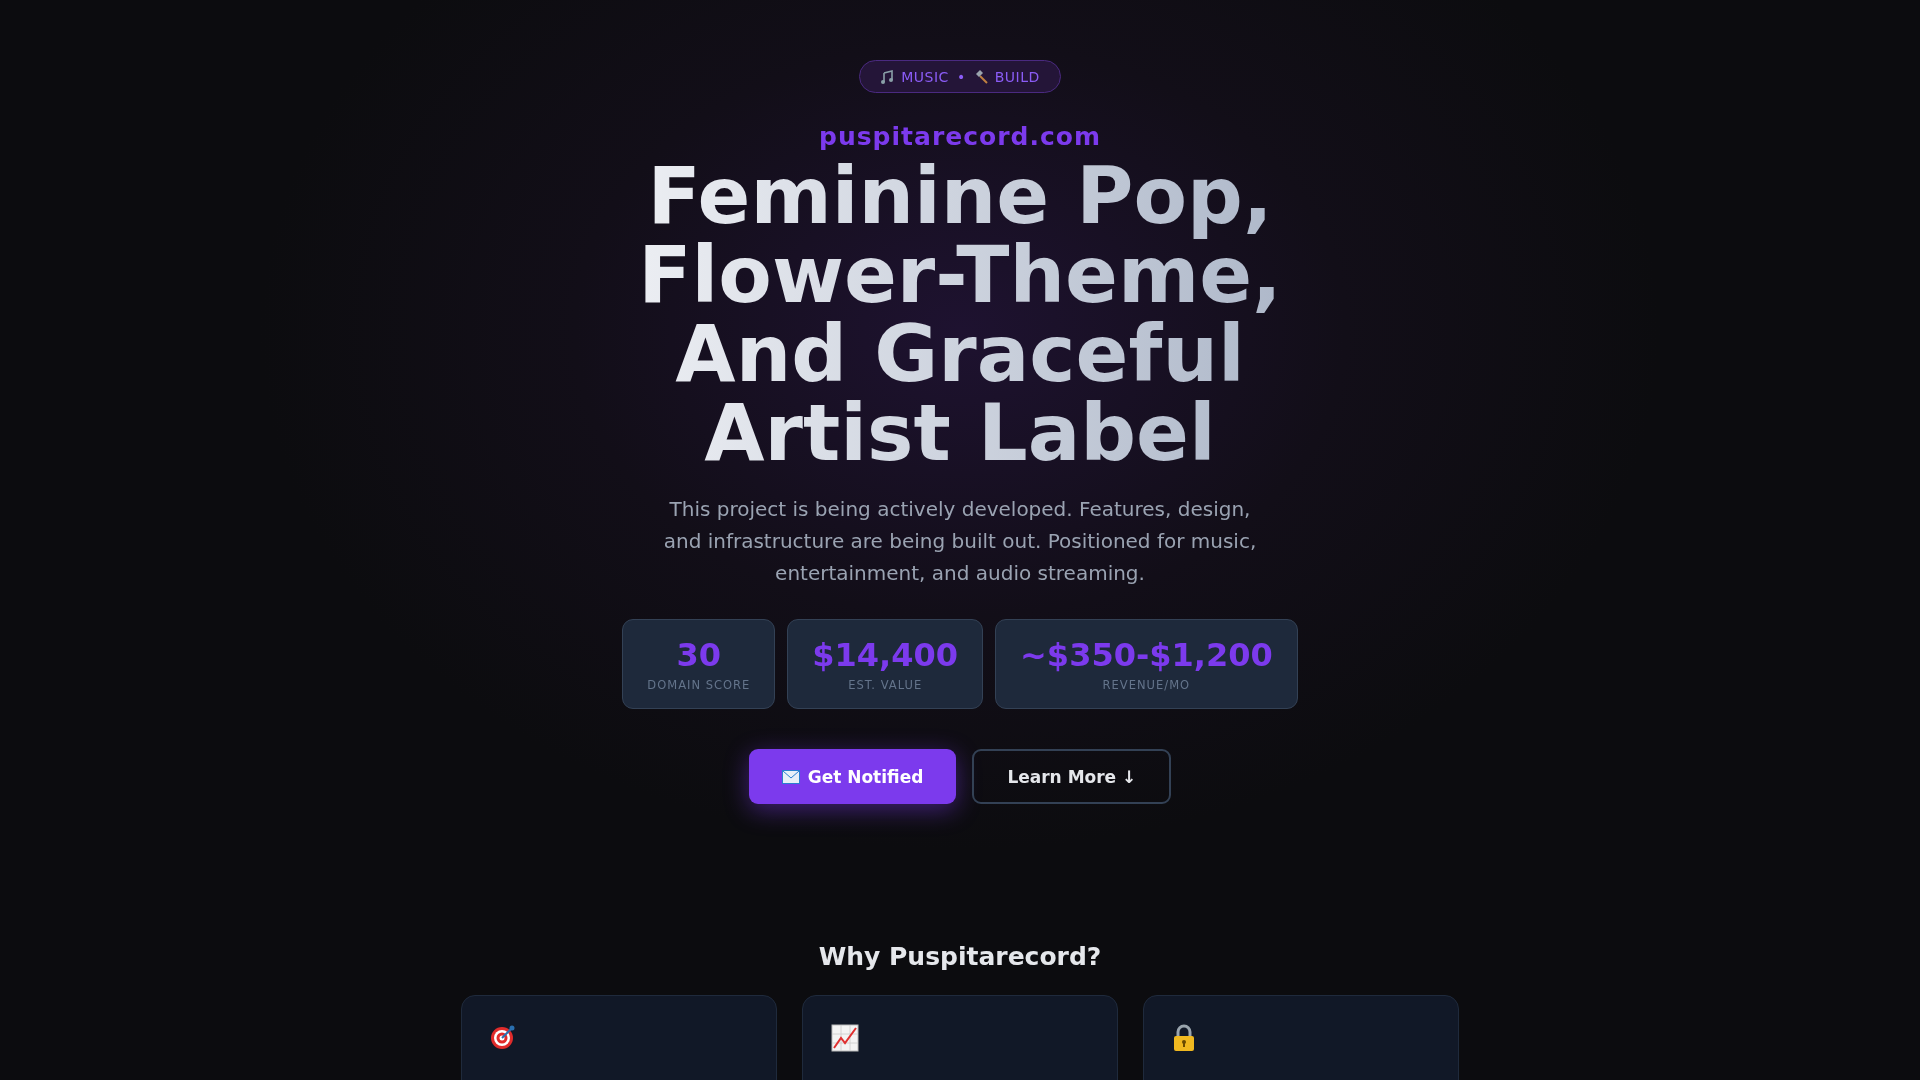  What do you see at coordinates (699, 655) in the screenshot?
I see `stat-value: 30` at bounding box center [699, 655].